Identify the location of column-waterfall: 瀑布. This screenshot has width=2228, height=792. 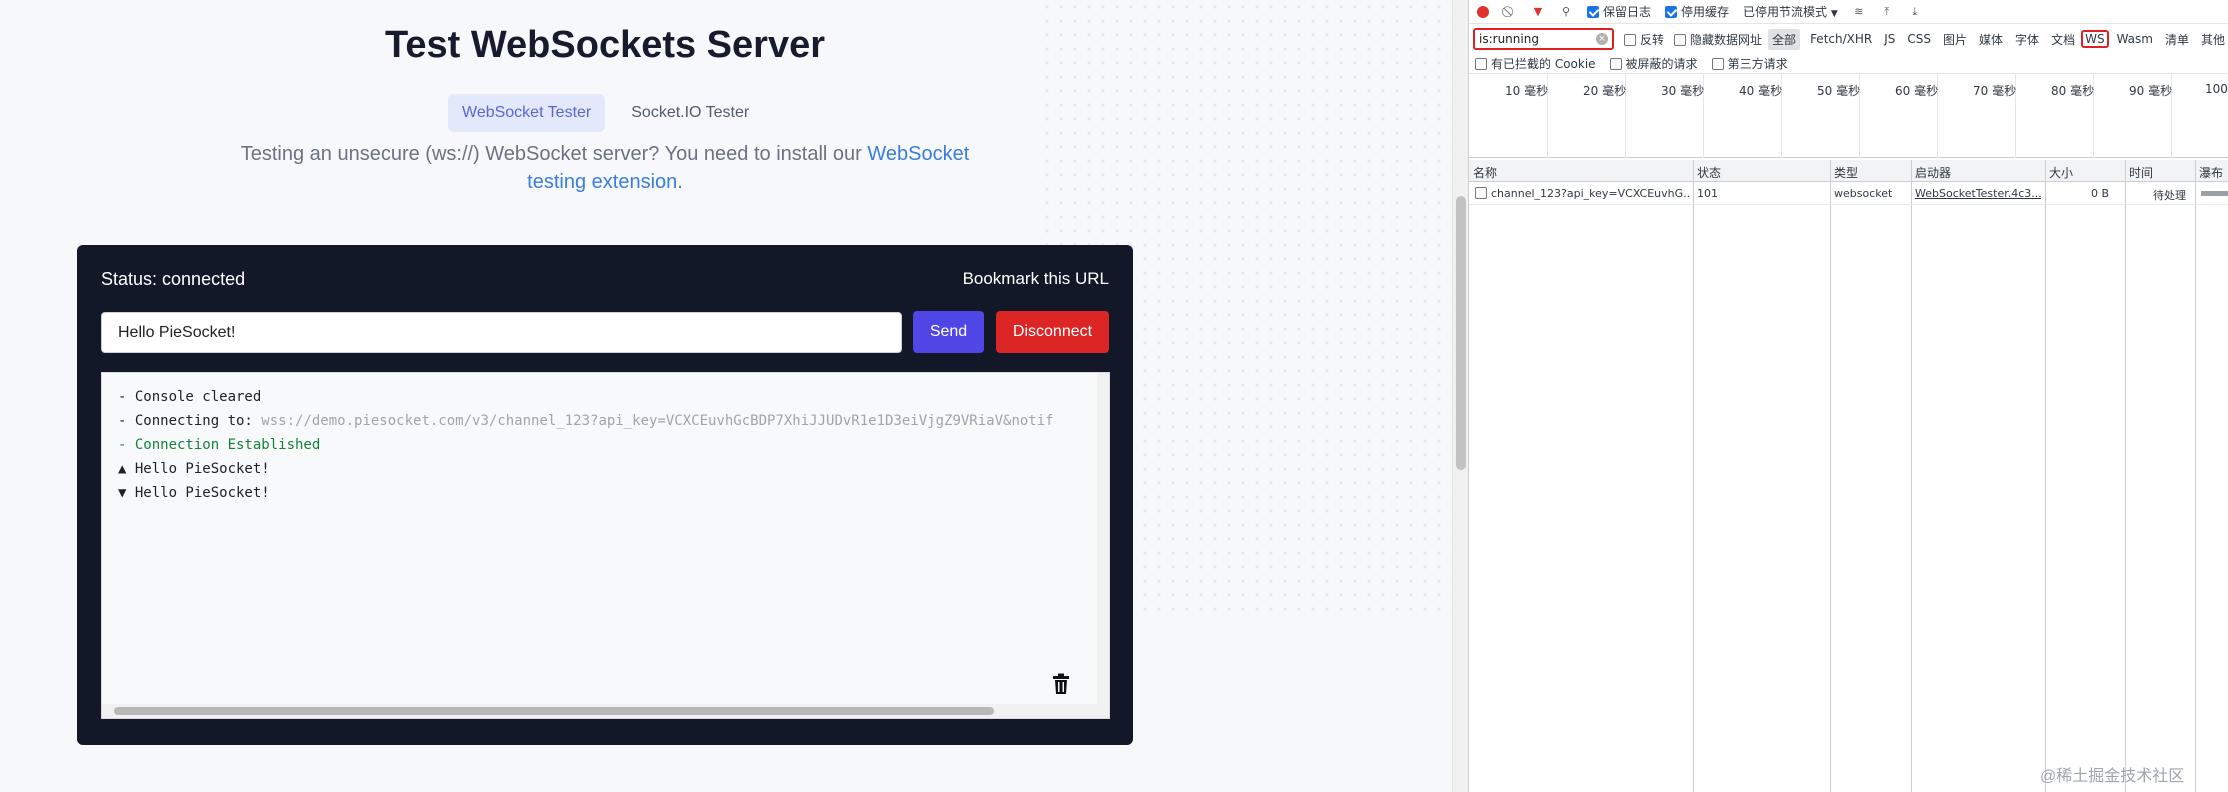
(2211, 172).